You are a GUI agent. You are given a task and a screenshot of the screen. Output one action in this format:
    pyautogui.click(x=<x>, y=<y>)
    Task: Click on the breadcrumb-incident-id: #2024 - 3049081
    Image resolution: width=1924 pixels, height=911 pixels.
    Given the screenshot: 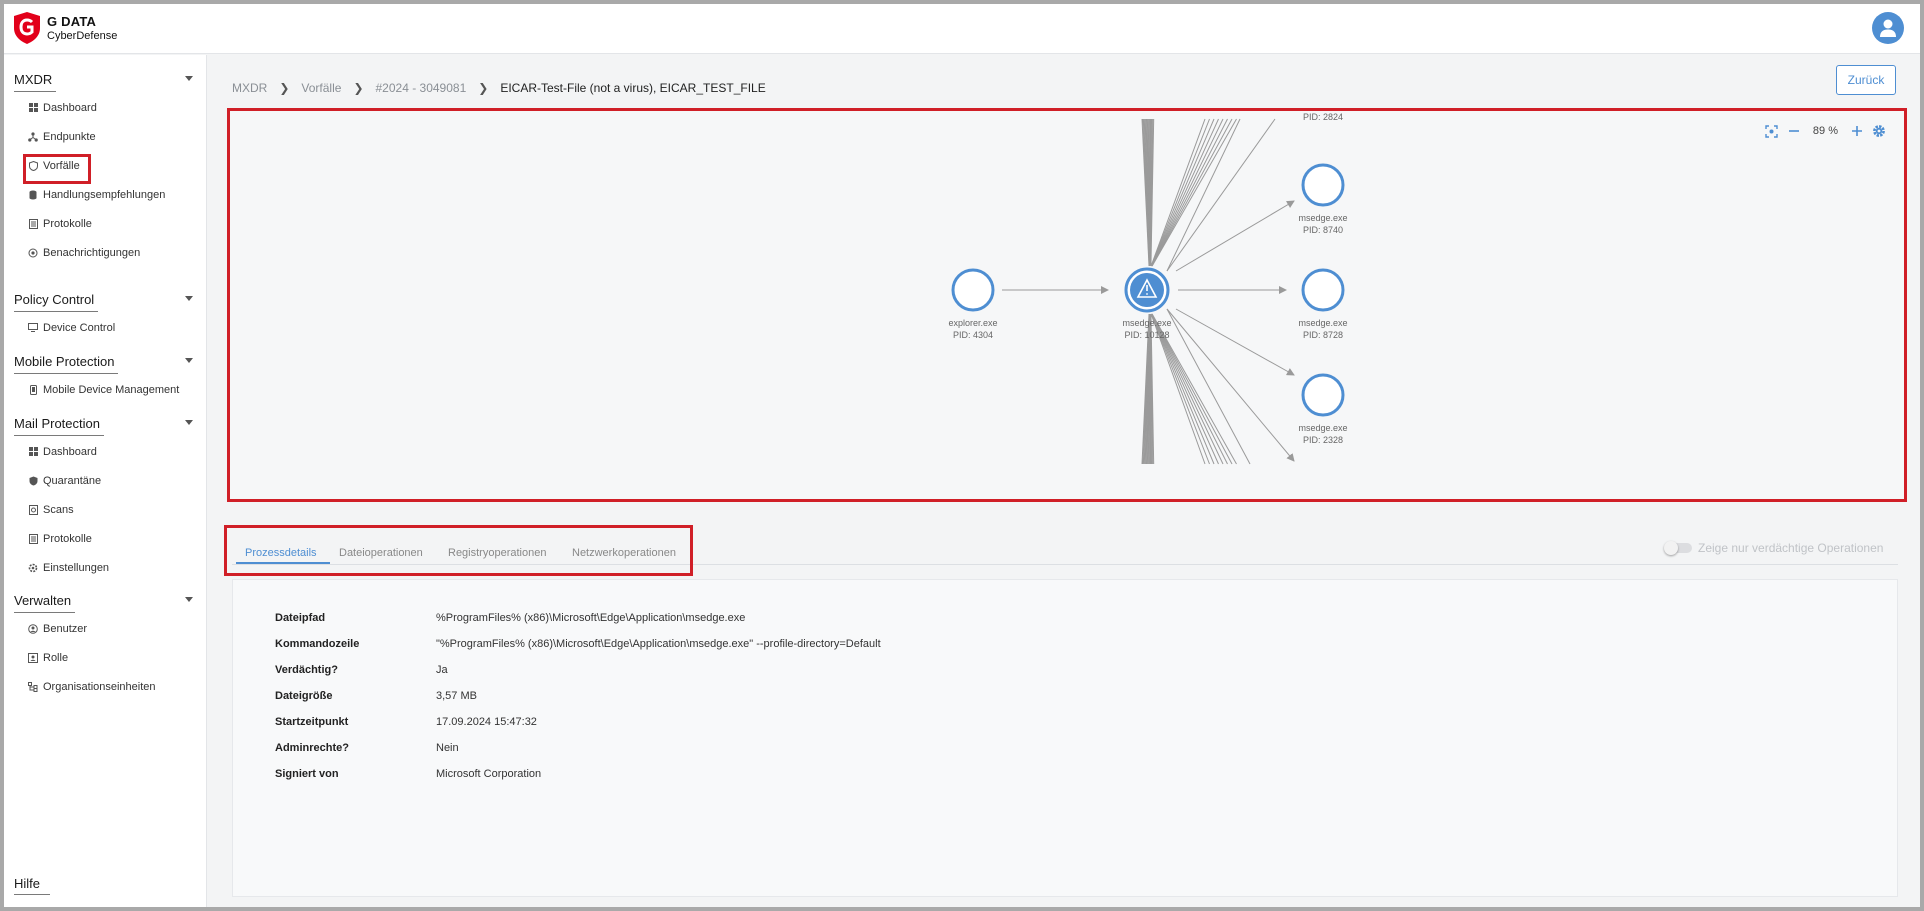 What is the action you would take?
    pyautogui.click(x=421, y=88)
    